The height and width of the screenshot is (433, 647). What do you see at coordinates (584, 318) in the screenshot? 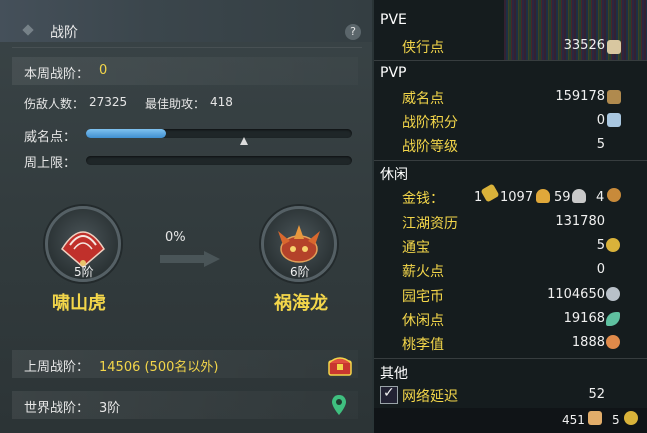
I see `leisure-item-value: 19168` at bounding box center [584, 318].